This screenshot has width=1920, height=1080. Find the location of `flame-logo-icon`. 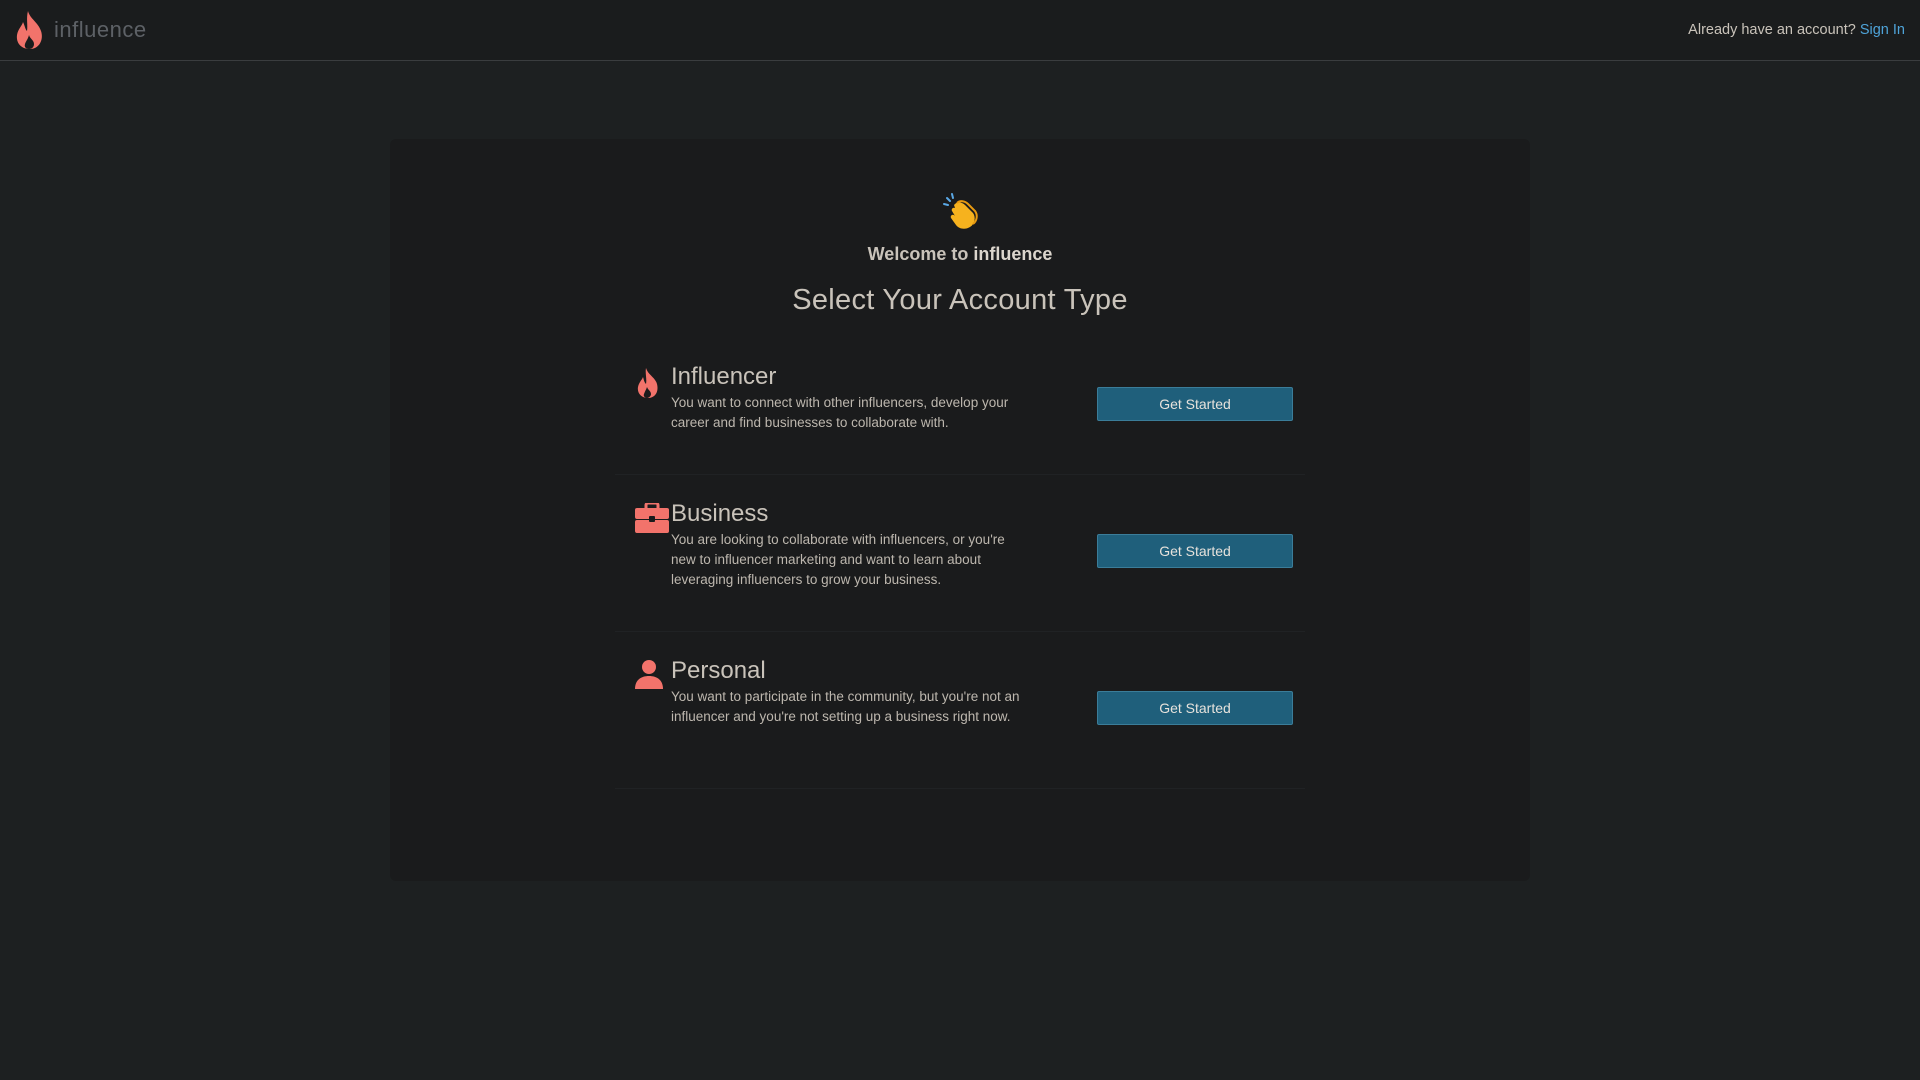

flame-logo-icon is located at coordinates (30, 30).